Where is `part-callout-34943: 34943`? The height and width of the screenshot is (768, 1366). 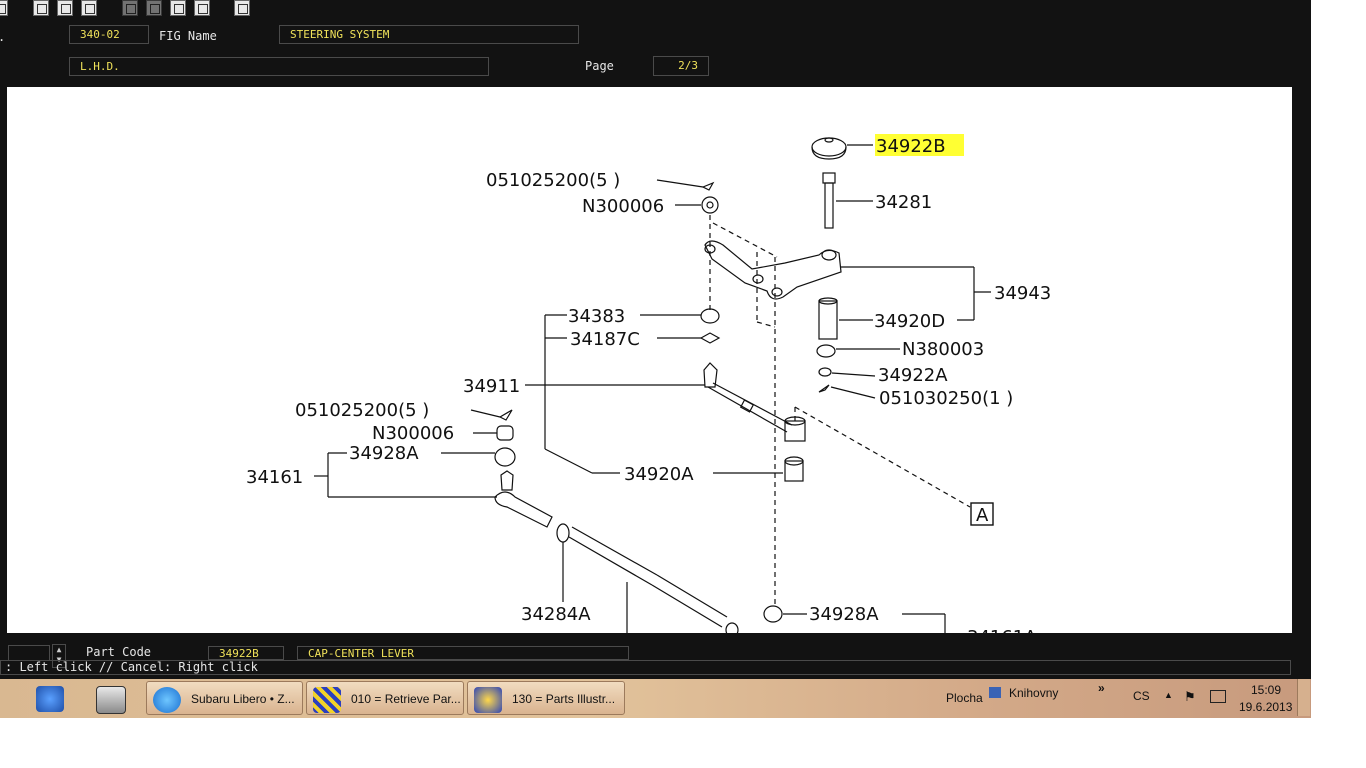 part-callout-34943: 34943 is located at coordinates (1022, 293).